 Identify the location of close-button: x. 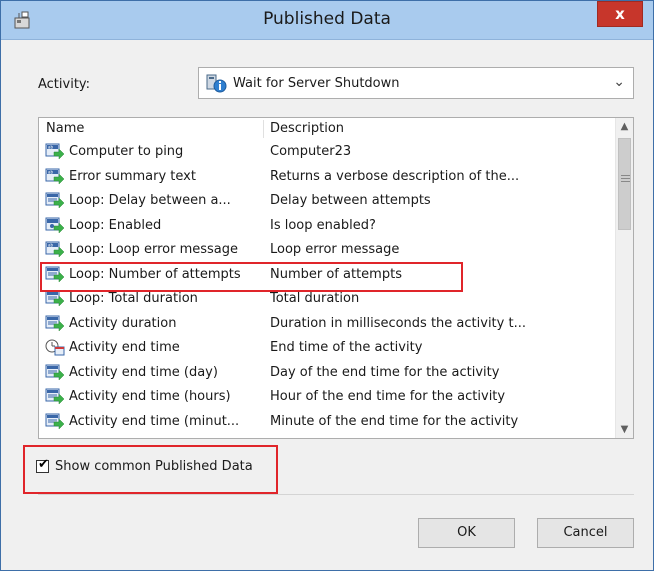
(620, 14).